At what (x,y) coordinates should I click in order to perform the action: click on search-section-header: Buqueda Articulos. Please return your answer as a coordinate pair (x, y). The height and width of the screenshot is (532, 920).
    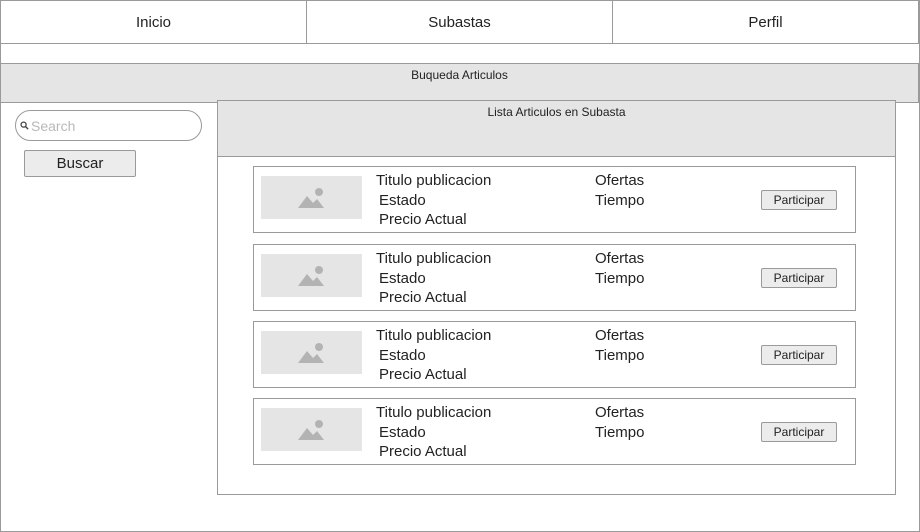
    Looking at the image, I should click on (459, 83).